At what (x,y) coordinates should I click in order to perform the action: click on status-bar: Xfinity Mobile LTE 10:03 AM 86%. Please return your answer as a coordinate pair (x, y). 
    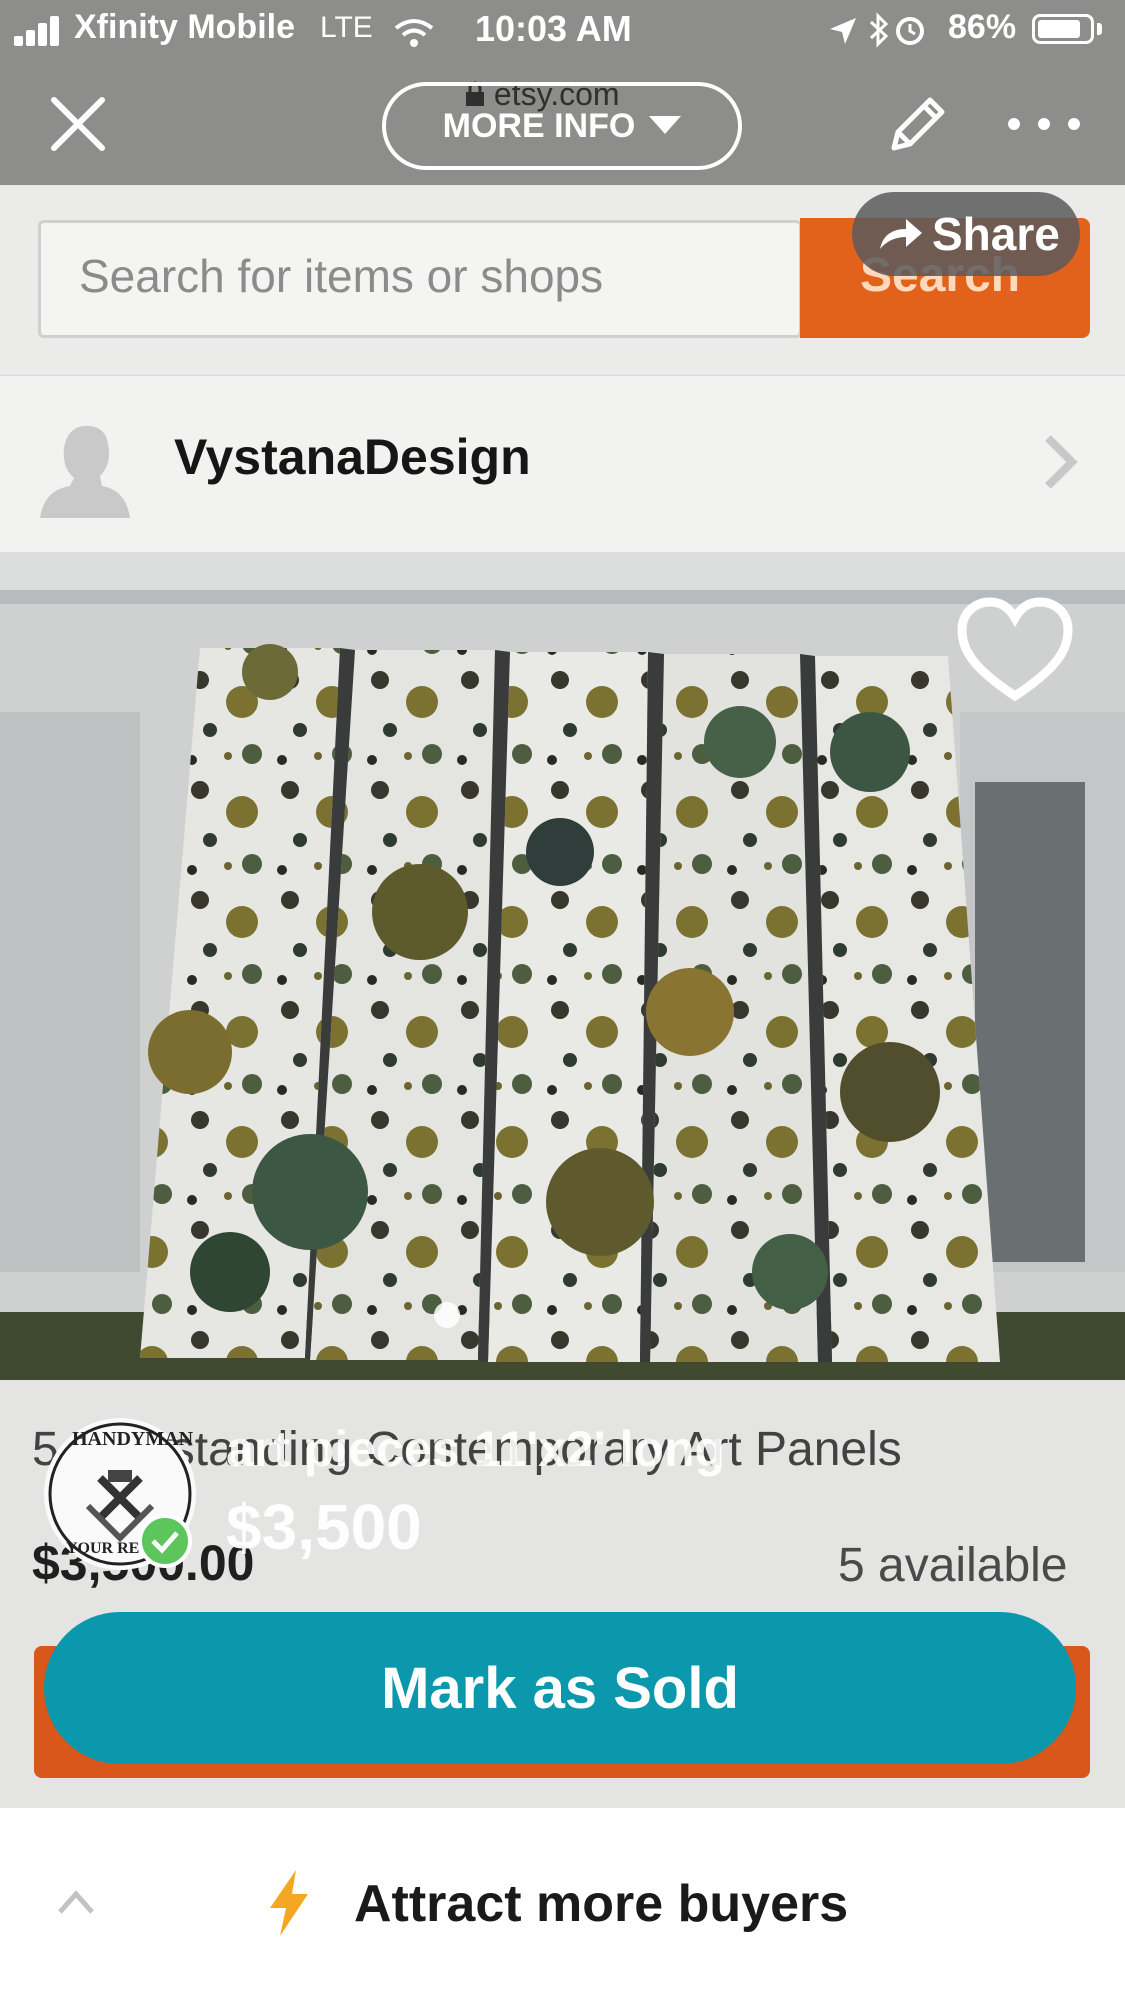
    Looking at the image, I should click on (562, 31).